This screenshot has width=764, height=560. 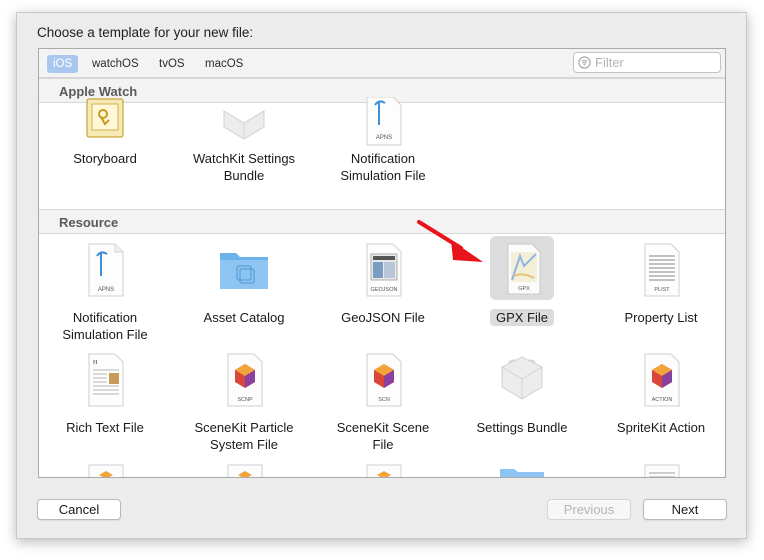 I want to click on template-label-line2: System File, so click(x=244, y=444).